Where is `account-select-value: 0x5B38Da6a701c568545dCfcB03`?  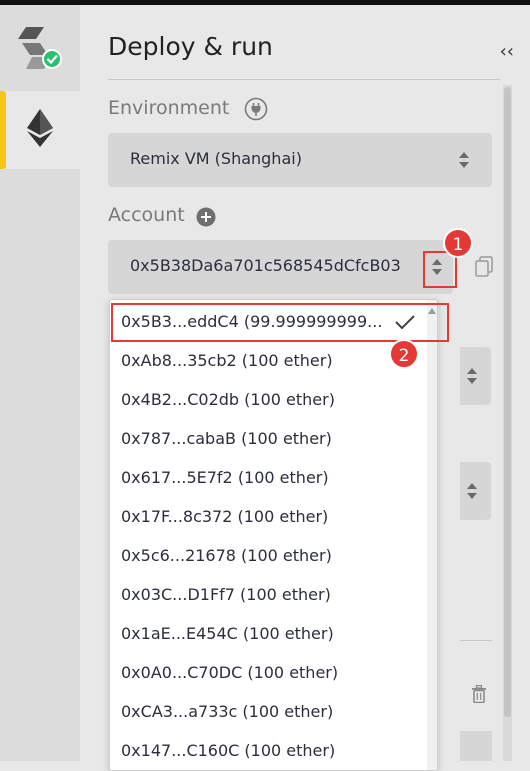 account-select-value: 0x5B38Da6a701c568545dCfcB03 is located at coordinates (265, 265).